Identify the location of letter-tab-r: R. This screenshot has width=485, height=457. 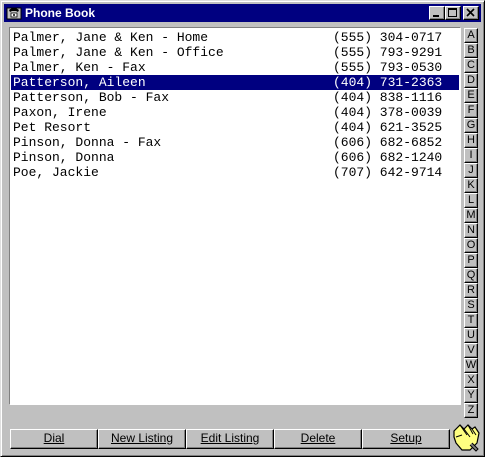
(471, 290).